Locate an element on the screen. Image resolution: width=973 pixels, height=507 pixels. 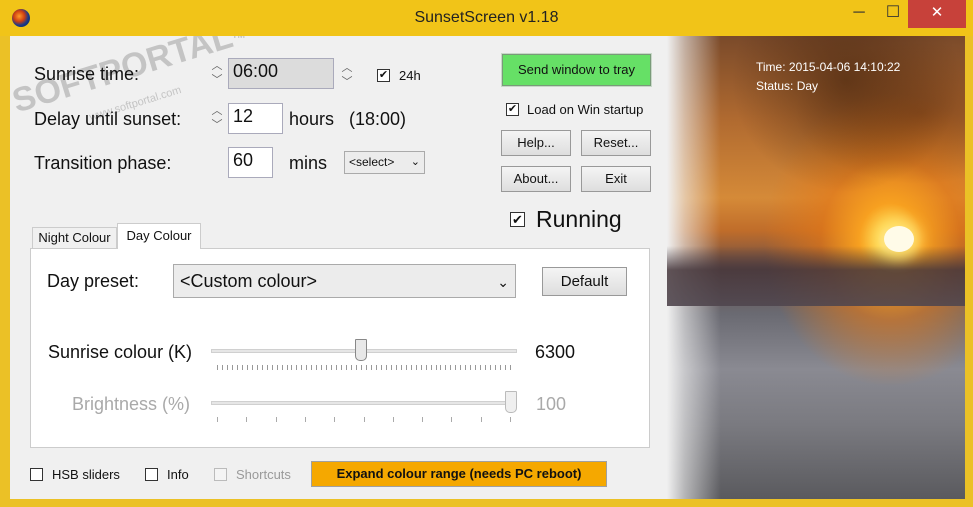
day-preset-select: <Custom colour> ⌄ is located at coordinates (344, 281).